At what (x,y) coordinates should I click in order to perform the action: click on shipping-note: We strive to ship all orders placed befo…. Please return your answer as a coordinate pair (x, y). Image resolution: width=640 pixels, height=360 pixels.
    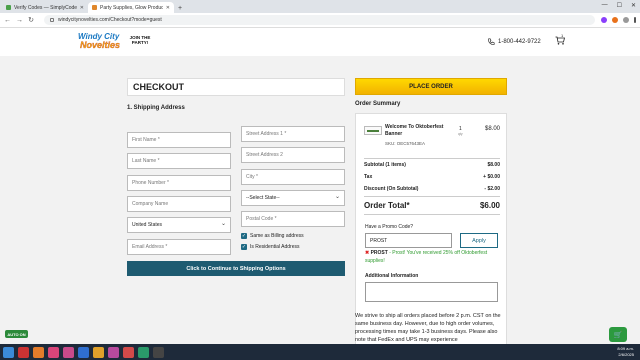
    Looking at the image, I should click on (428, 328).